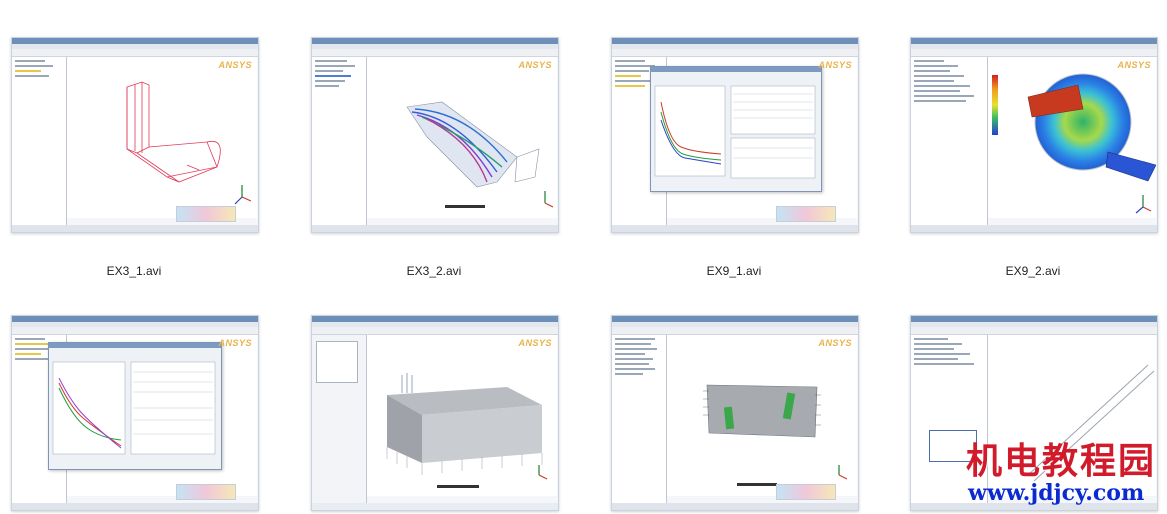 The height and width of the screenshot is (514, 1167). What do you see at coordinates (480, 154) in the screenshot?
I see `flow-streamlines-model` at bounding box center [480, 154].